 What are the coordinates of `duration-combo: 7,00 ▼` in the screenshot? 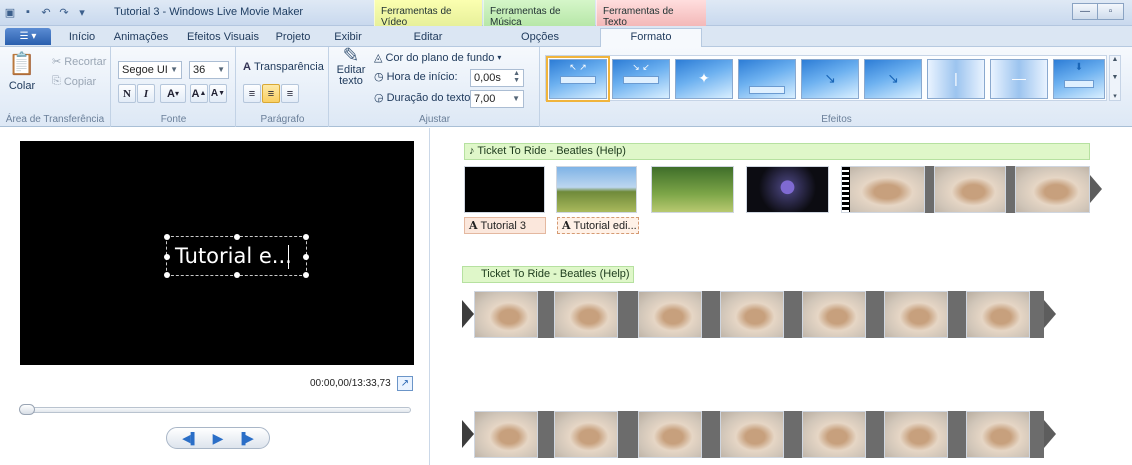 It's located at (497, 99).